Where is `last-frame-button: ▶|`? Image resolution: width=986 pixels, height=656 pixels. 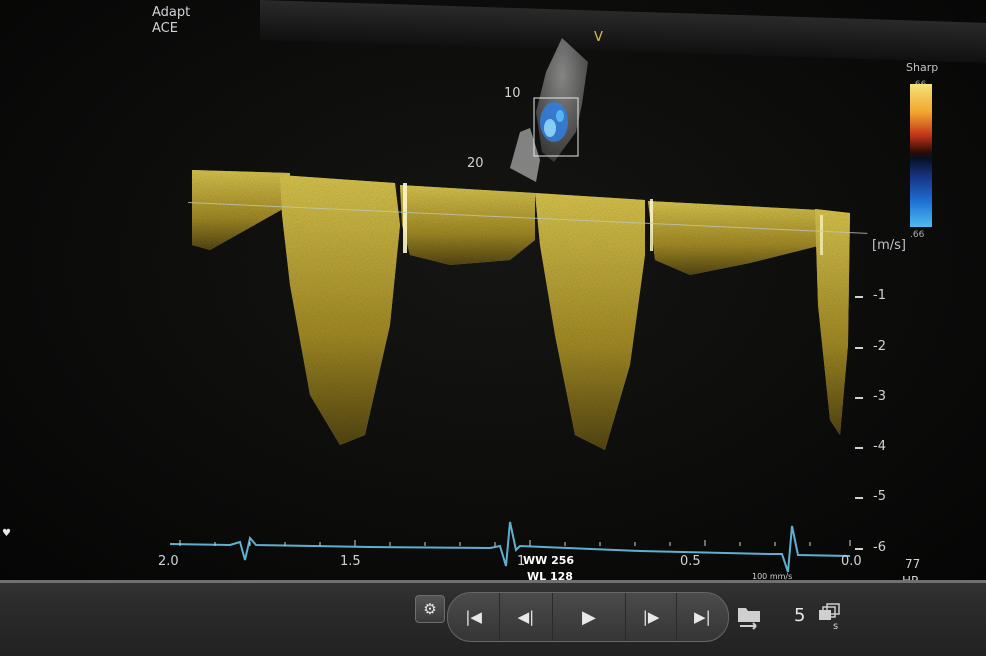 last-frame-button: ▶| is located at coordinates (702, 617).